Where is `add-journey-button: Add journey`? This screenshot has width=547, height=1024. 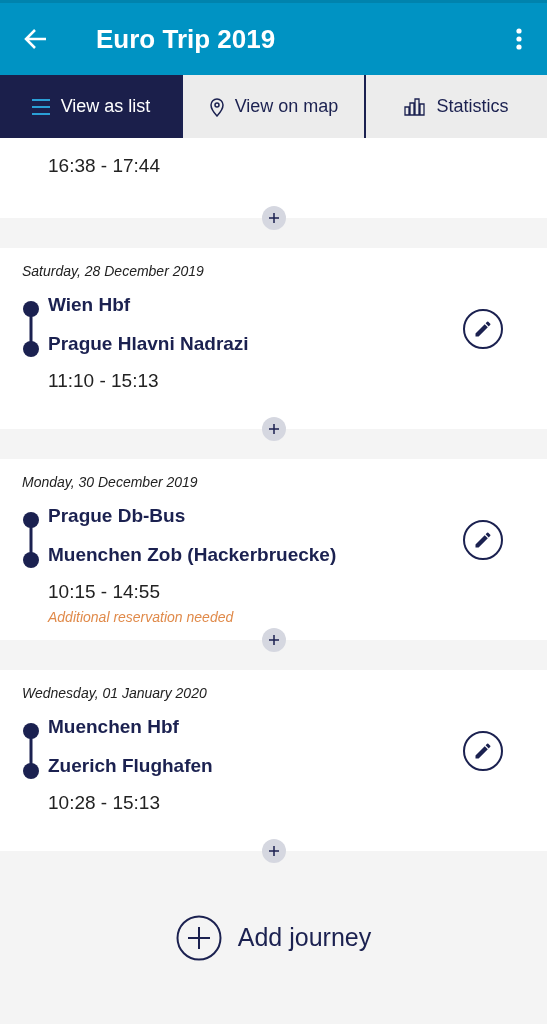
add-journey-button: Add journey is located at coordinates (273, 938).